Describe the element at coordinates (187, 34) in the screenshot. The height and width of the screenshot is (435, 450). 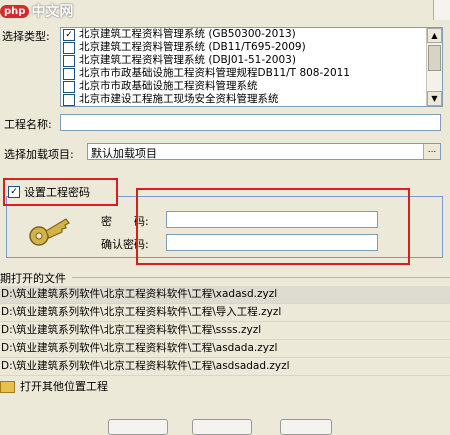
I see `project-type-text: 北京建筑工程资料管理系统 (GB50300-2013)` at that location.